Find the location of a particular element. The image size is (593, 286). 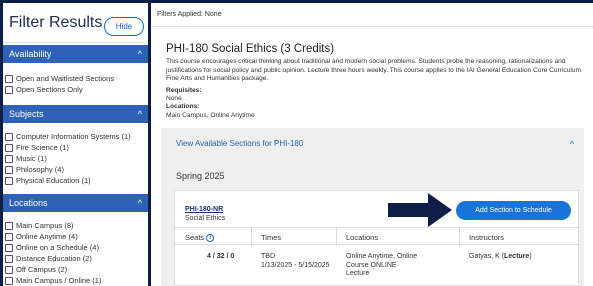

option-label: Open and Waitlisted Sections is located at coordinates (65, 78).